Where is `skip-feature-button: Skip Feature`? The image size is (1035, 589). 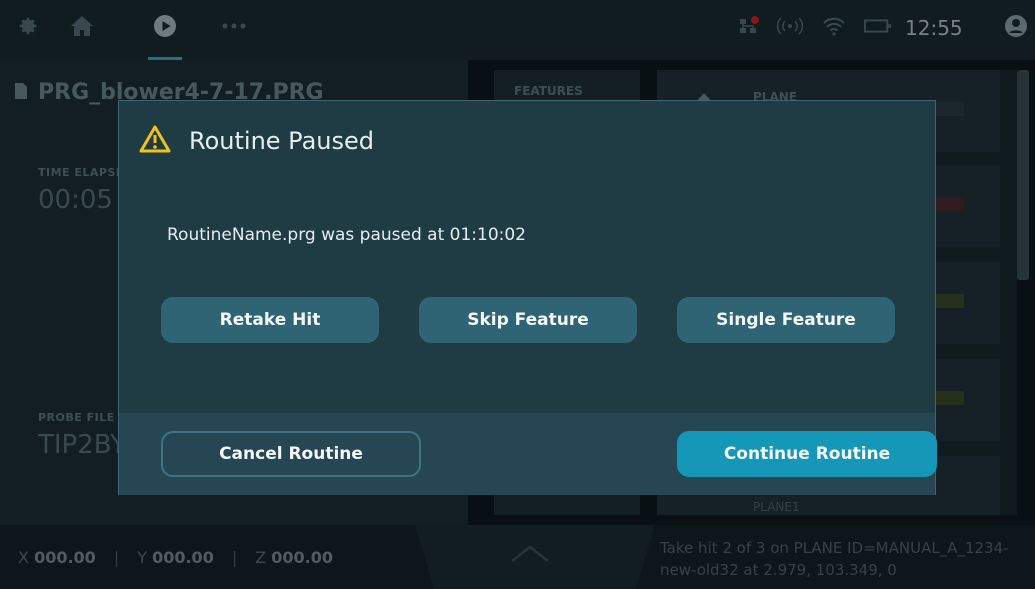 skip-feature-button: Skip Feature is located at coordinates (528, 320).